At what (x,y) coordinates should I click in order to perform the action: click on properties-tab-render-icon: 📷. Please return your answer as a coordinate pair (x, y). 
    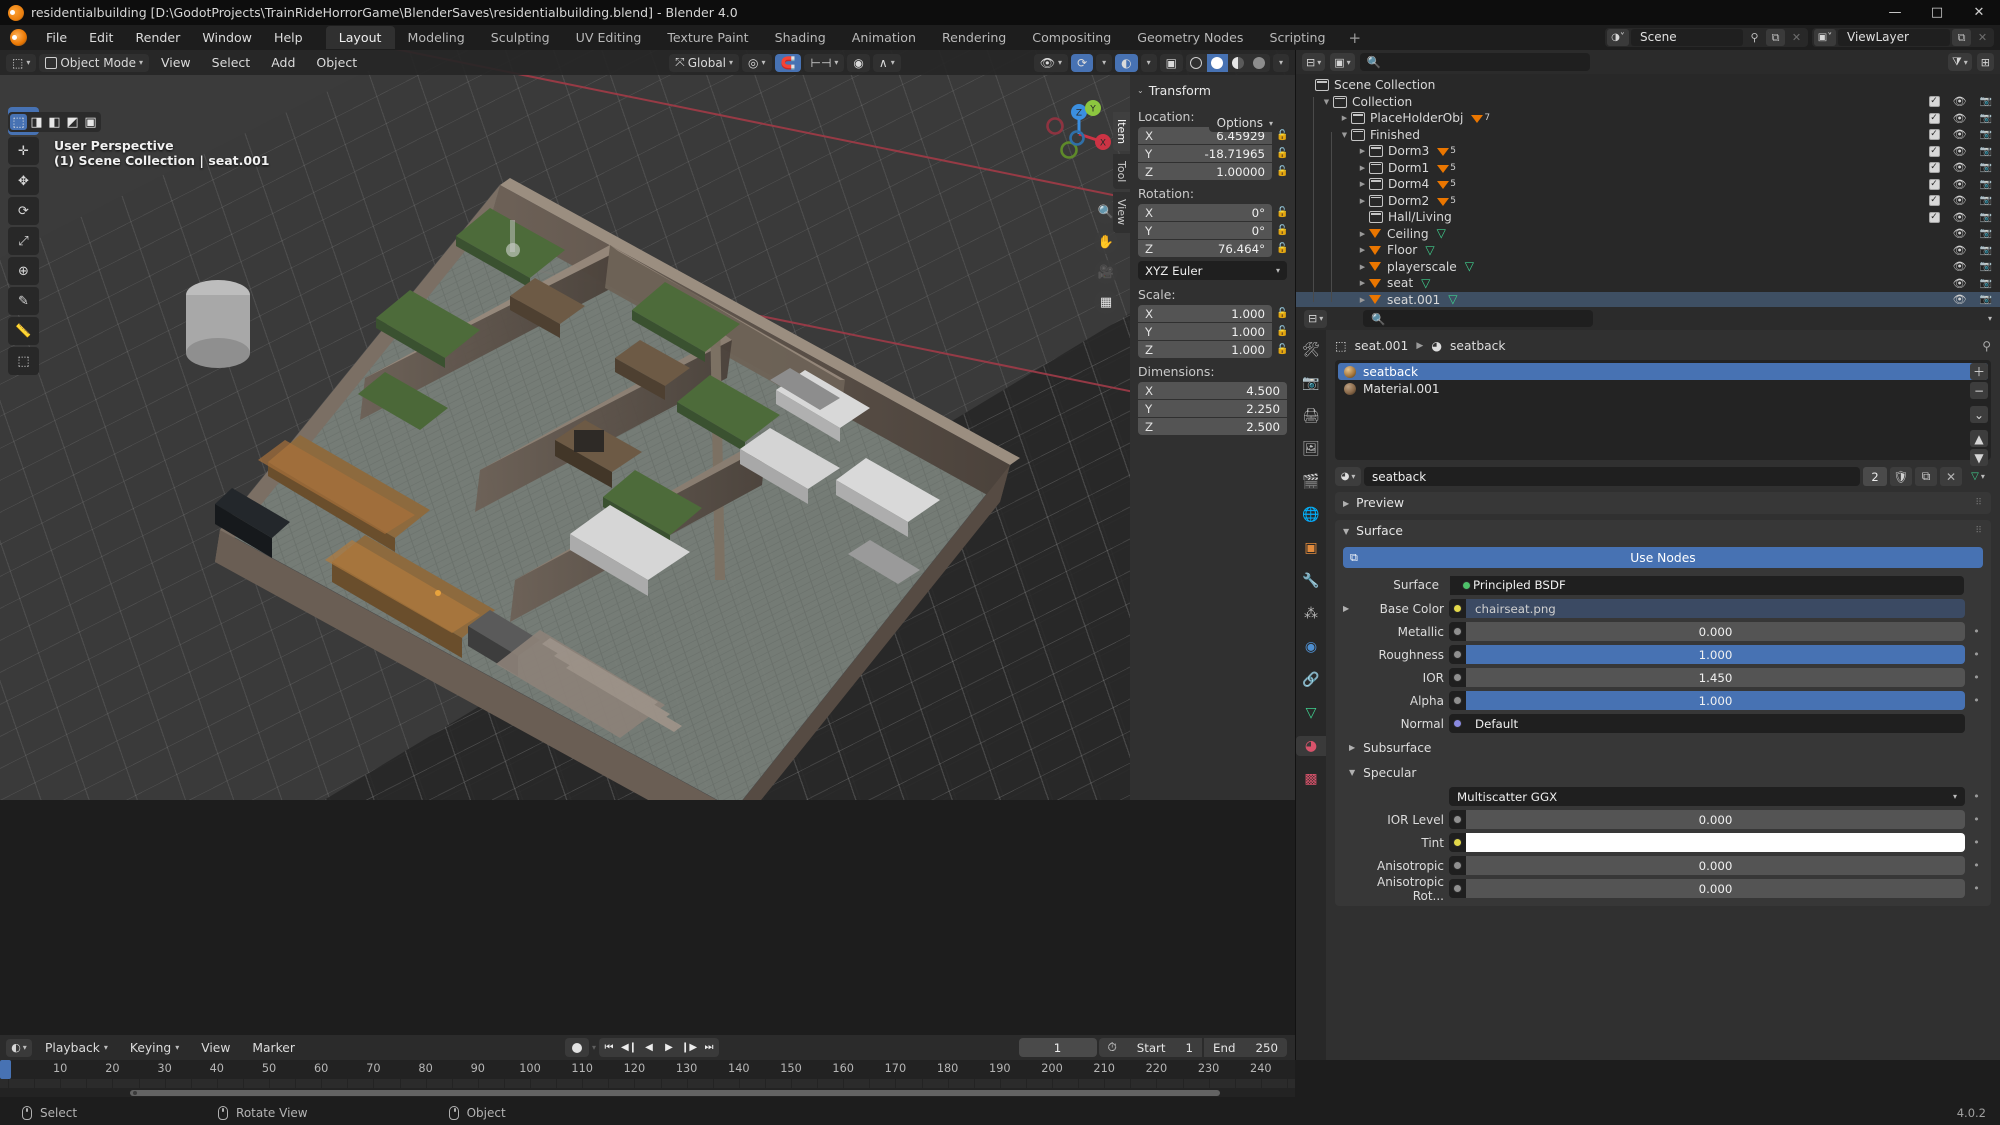
    Looking at the image, I should click on (1311, 383).